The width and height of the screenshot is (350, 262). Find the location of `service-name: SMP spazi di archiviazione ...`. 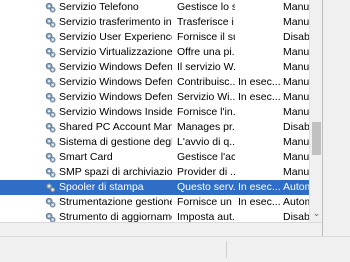

service-name: SMP spazi di archiviazione ... is located at coordinates (115, 172).